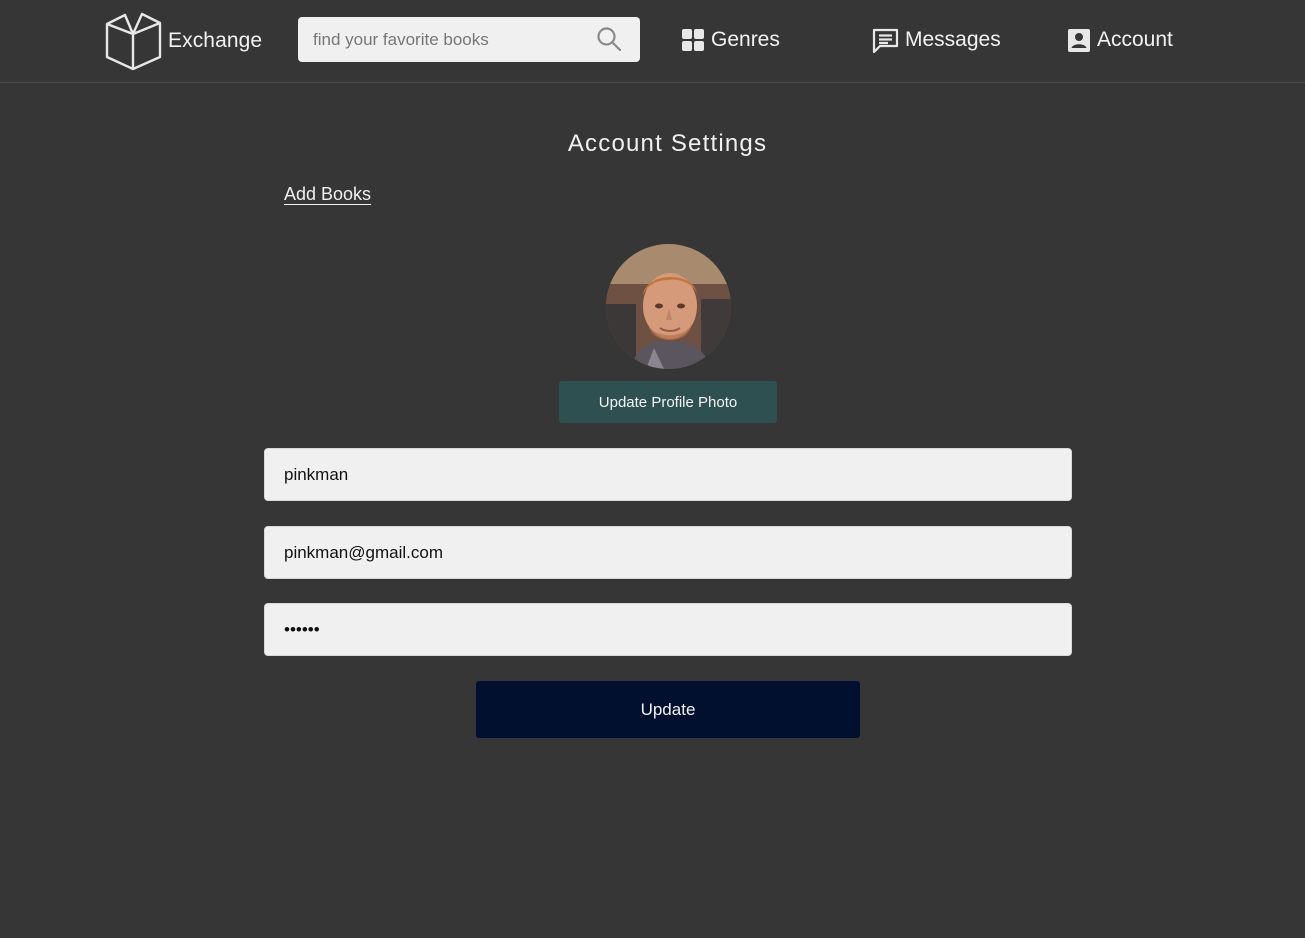  What do you see at coordinates (668, 402) in the screenshot?
I see `update-profile-photo-button: Update Profile Photo` at bounding box center [668, 402].